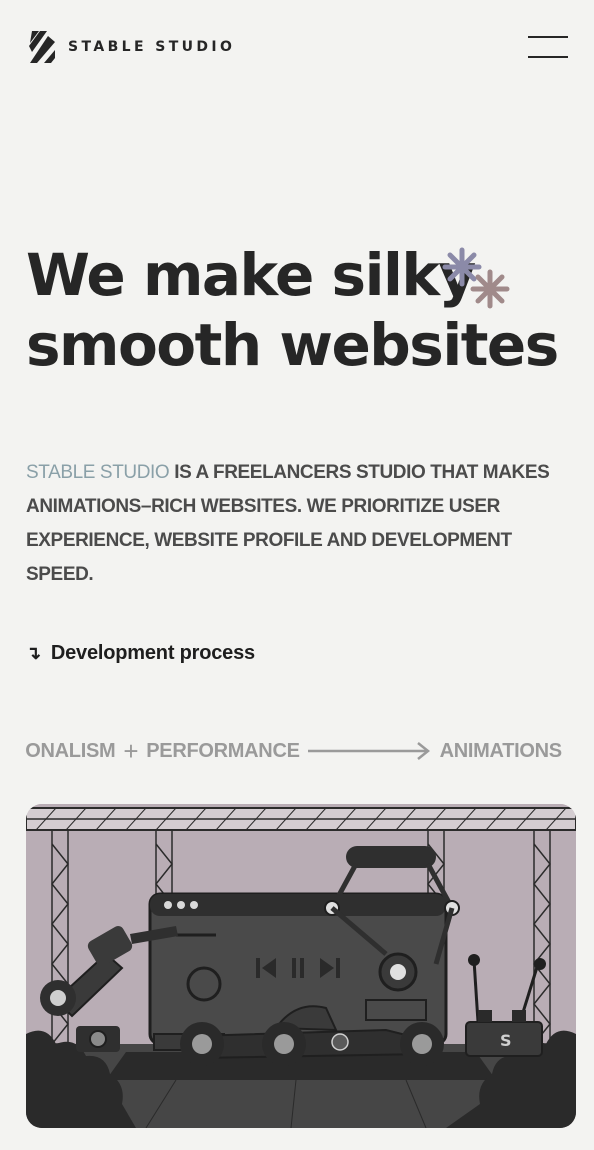  I want to click on arrow-down-right-icon: ↴, so click(33, 653).